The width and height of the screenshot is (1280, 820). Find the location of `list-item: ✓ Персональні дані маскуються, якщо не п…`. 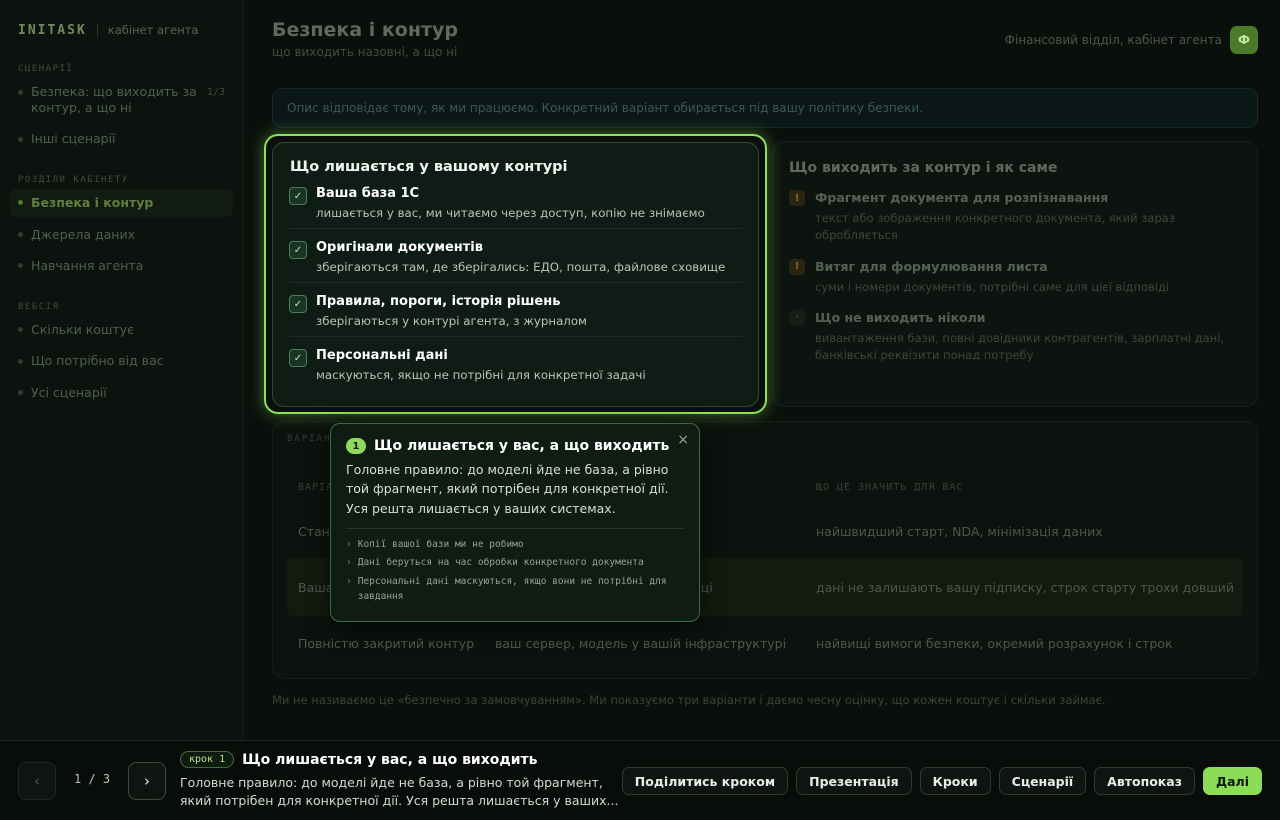

list-item: ✓ Персональні дані маскуються, якщо не п… is located at coordinates (515, 363).